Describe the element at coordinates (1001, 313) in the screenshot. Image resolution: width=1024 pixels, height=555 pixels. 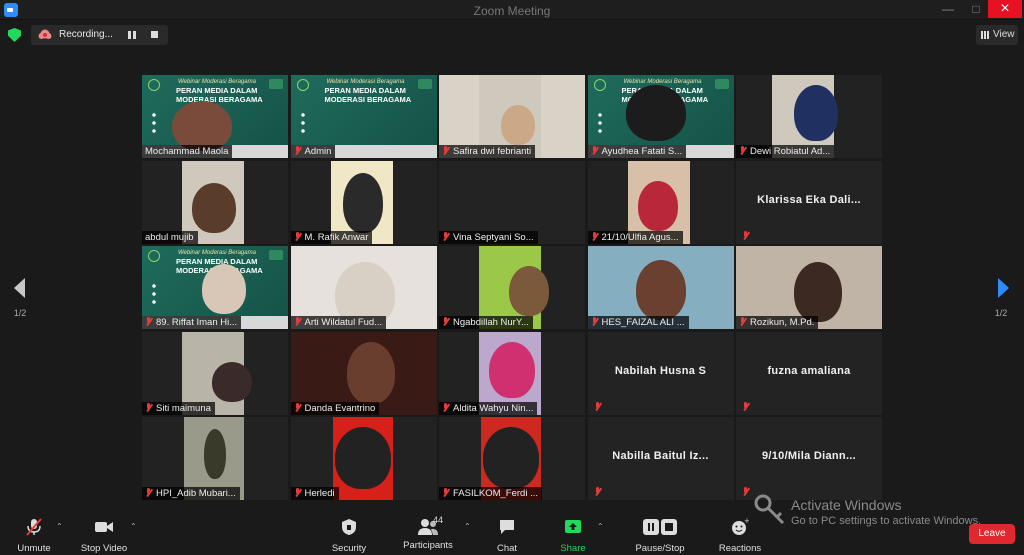
I see `page-indicator-right: 1/2` at that location.